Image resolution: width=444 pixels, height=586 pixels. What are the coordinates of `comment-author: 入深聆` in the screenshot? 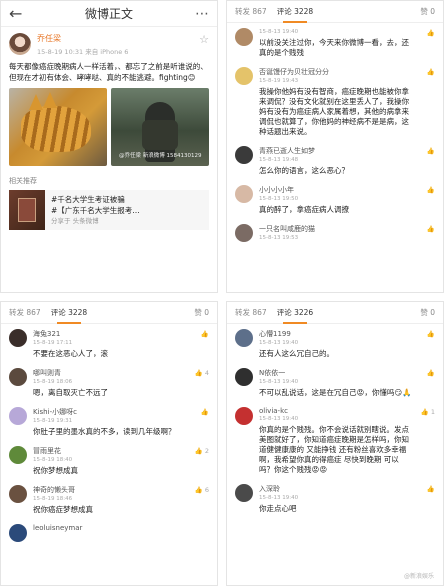 It's located at (336, 489).